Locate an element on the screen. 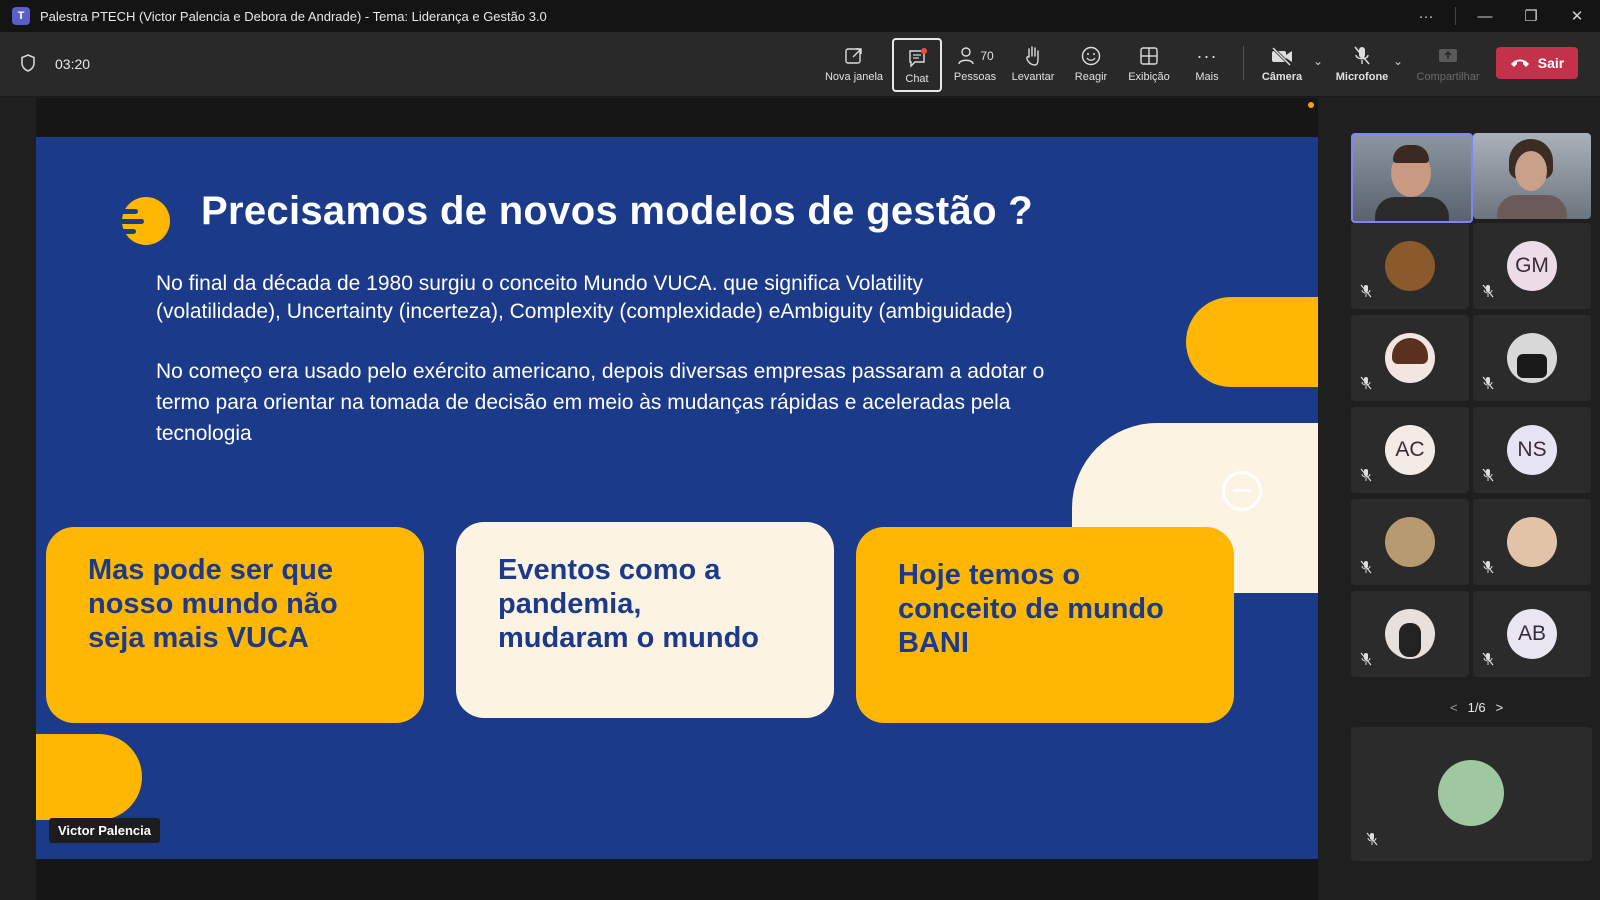 This screenshot has width=1600, height=900. camera-options-chevron-icon: ⌄ is located at coordinates (1318, 61).